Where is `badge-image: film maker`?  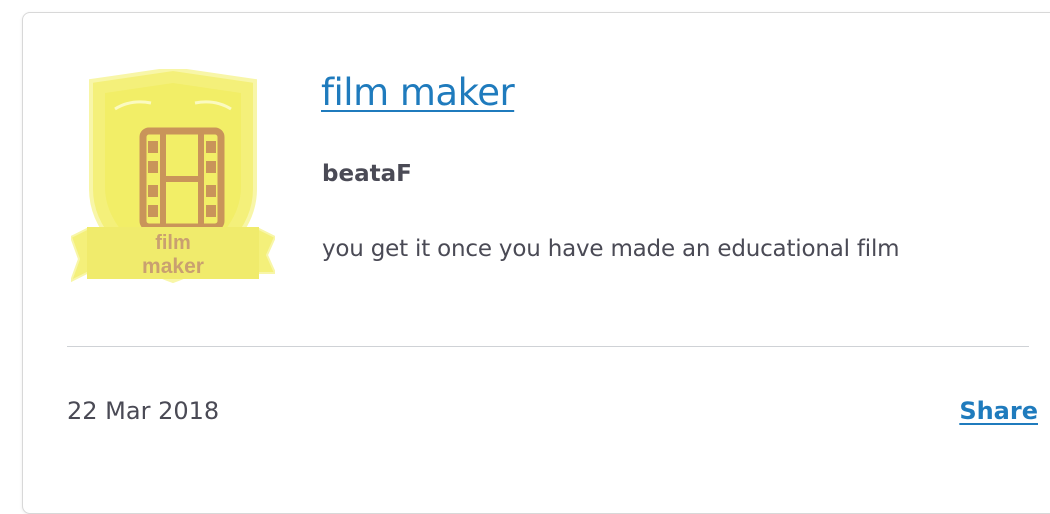 badge-image: film maker is located at coordinates (173, 177).